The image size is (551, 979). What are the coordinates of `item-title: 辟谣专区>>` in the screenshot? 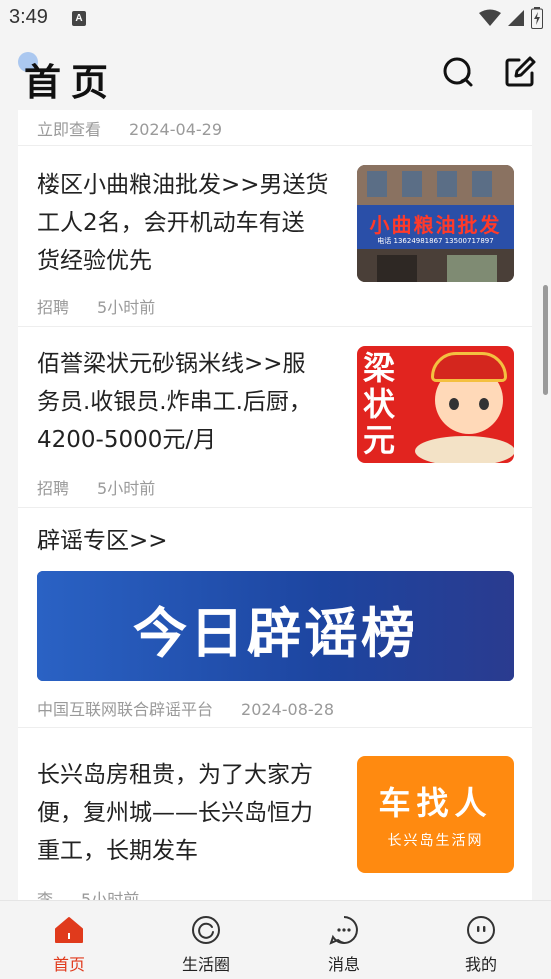 It's located at (102, 541).